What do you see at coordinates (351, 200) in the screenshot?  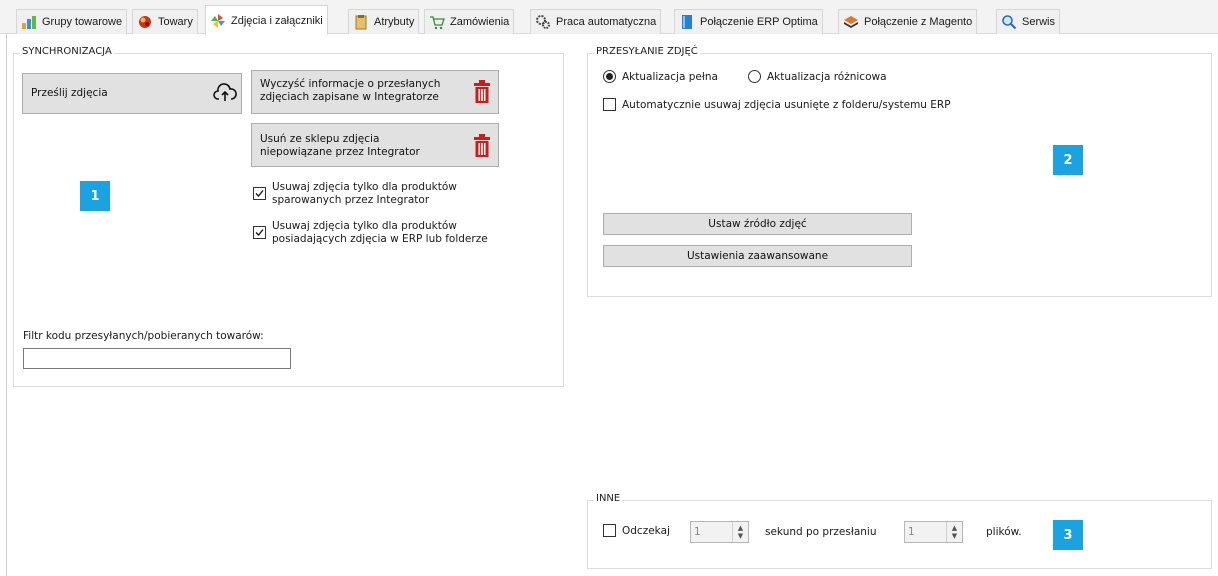 I see `check1-line2: sparowanych przez Integrator` at bounding box center [351, 200].